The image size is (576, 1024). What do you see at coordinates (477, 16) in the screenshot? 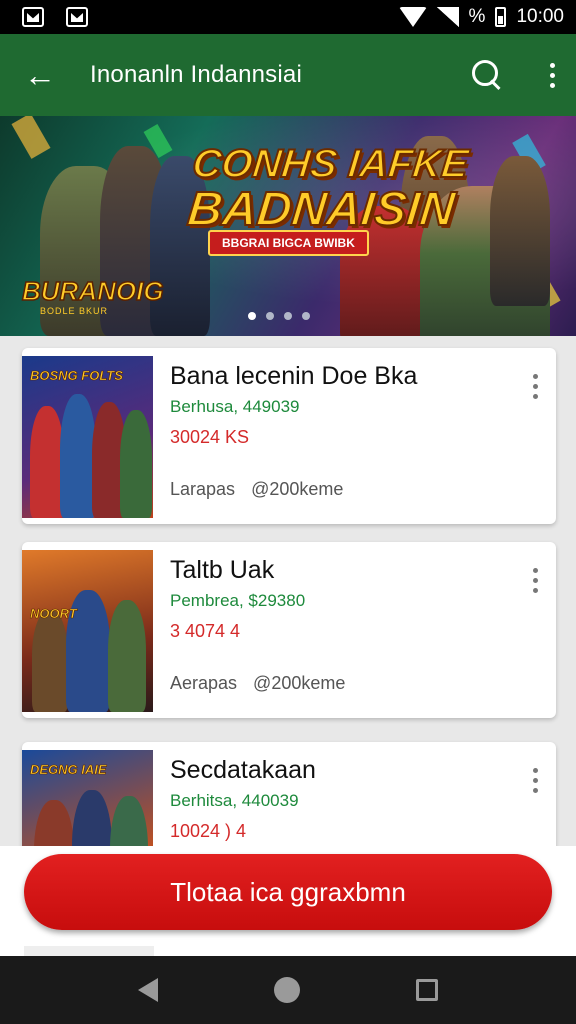
I see `battery-percent: %` at bounding box center [477, 16].